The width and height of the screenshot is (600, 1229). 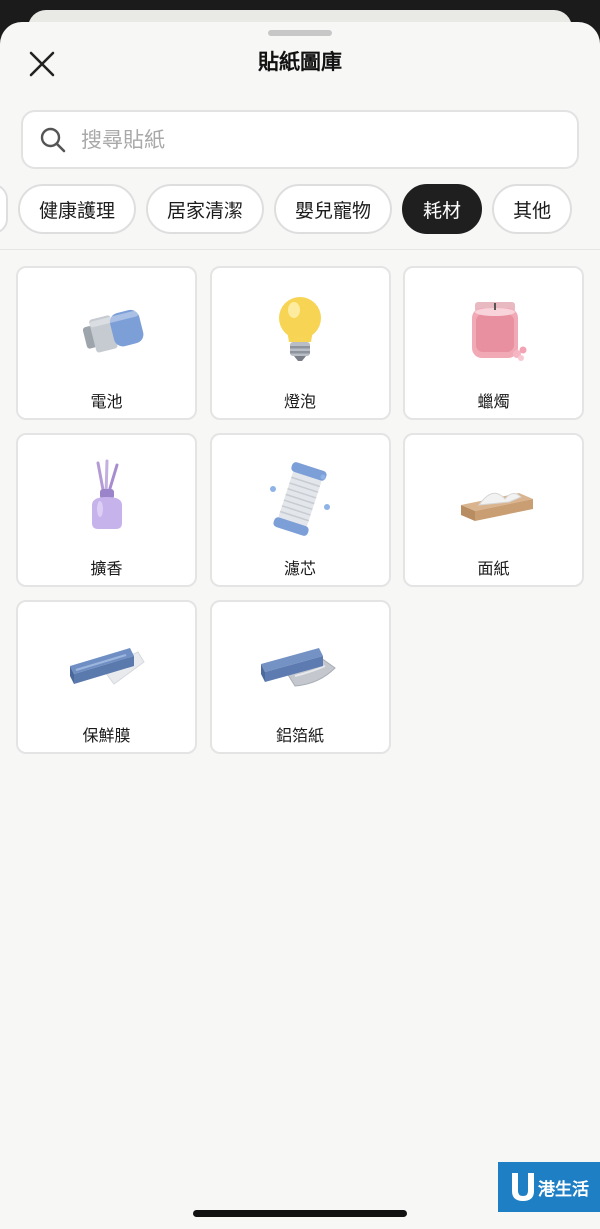 I want to click on category-tabs: 健康護理 居家清潔 嬰兒寵物 耗材 其他, so click(x=286, y=209).